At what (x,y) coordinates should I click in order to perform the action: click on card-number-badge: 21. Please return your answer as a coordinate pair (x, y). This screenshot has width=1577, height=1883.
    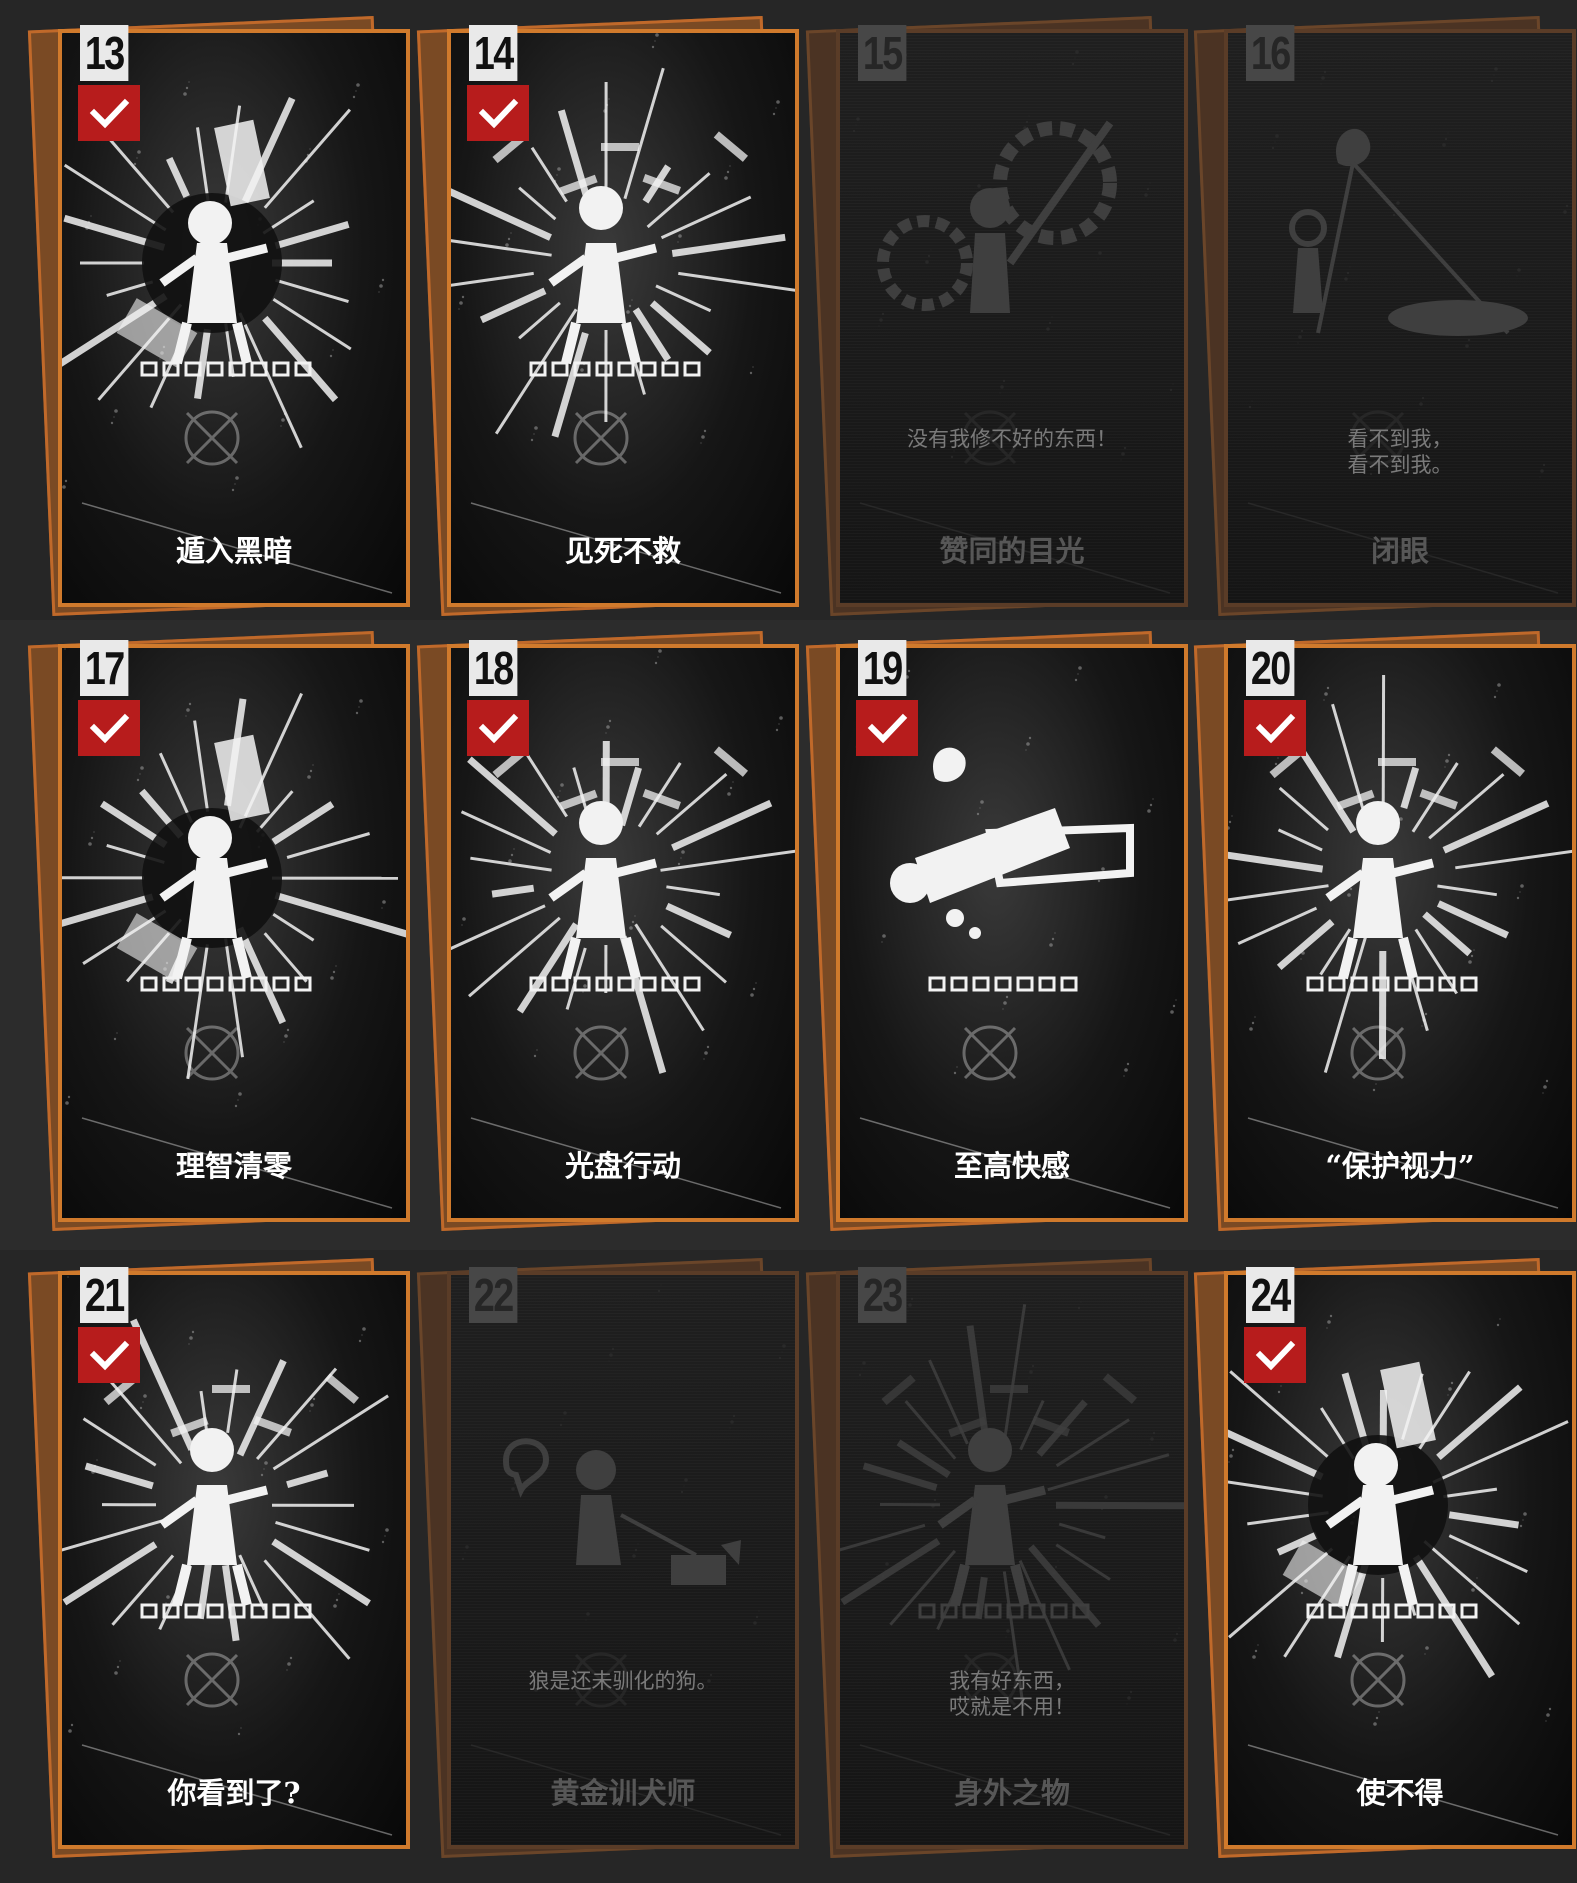
    Looking at the image, I should click on (104, 1295).